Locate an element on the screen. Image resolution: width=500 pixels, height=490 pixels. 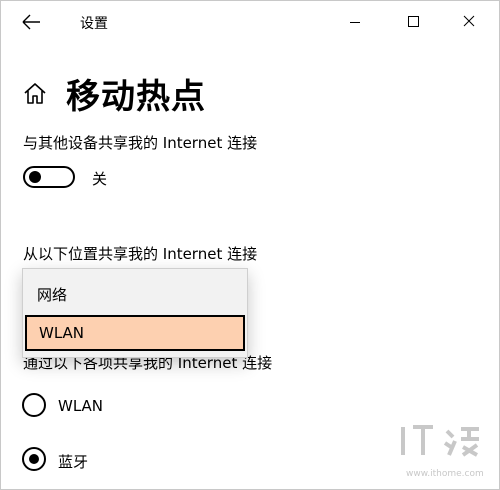
ithome-logo is located at coordinates (440, 441).